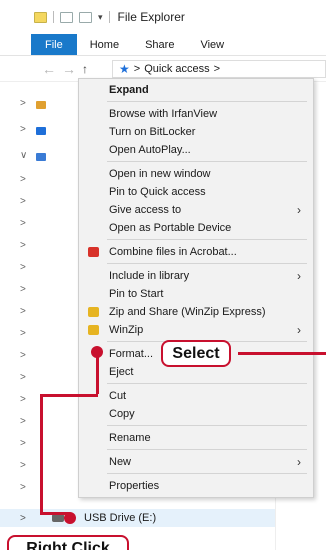 The image size is (326, 550). Describe the element at coordinates (187, 312) in the screenshot. I see `menu-item-label: Zip and Share (WinZip Express)` at that location.